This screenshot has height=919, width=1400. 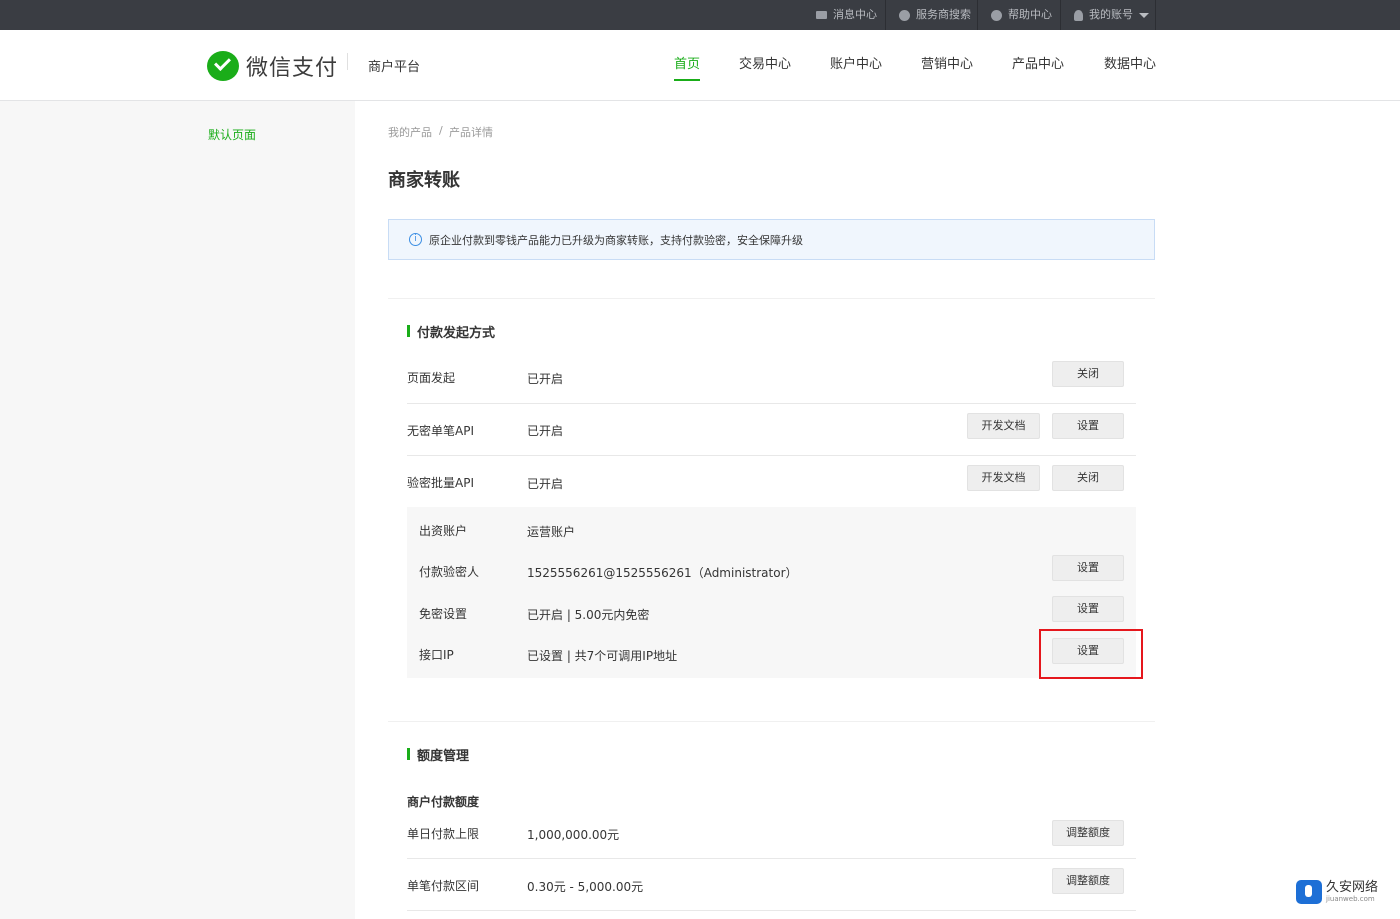 I want to click on row-value-page-initiate: 已开启, so click(x=545, y=379).